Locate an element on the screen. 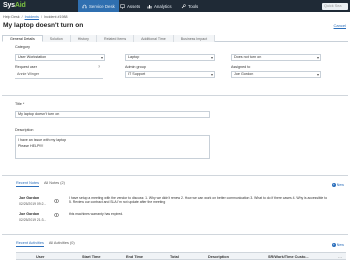 Image resolution: width=350 pixels, height=263 pixels. nav-label: Tools is located at coordinates (193, 6).